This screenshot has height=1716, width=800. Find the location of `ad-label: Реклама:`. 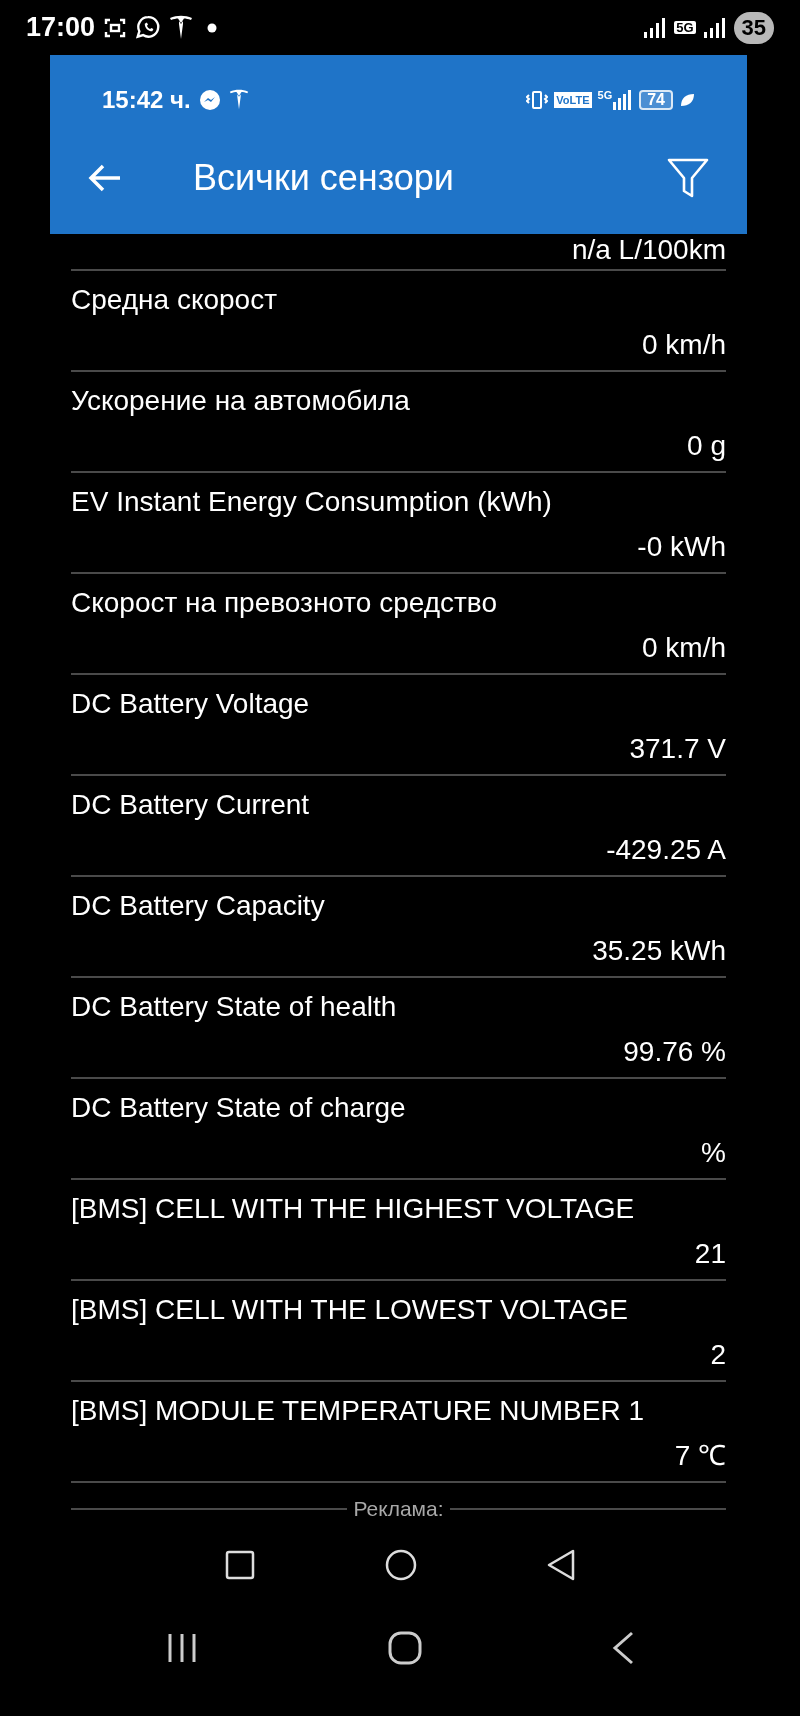

ad-label: Реклама: is located at coordinates (398, 1509).